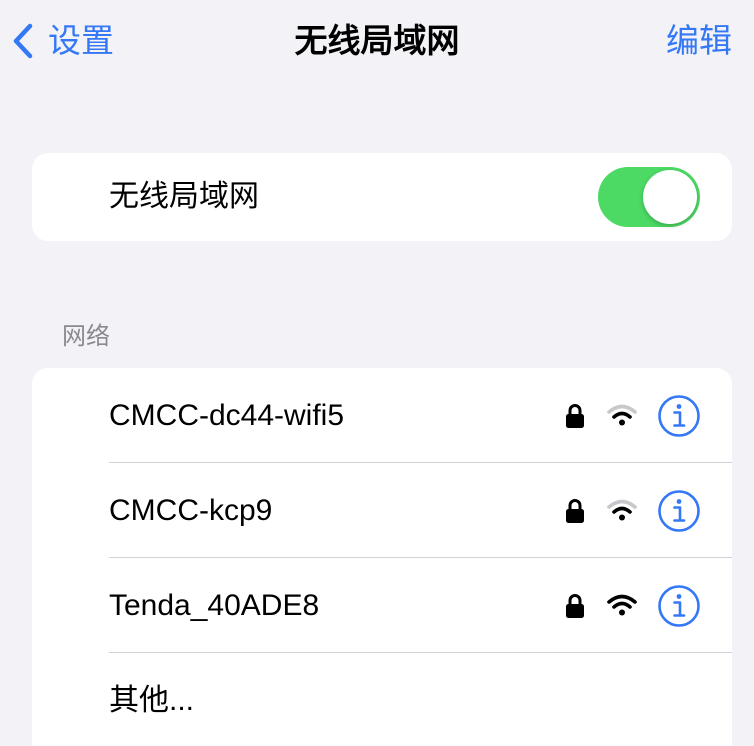  I want to click on navigation-bar: 设置 无线局域网 编辑, so click(377, 42).